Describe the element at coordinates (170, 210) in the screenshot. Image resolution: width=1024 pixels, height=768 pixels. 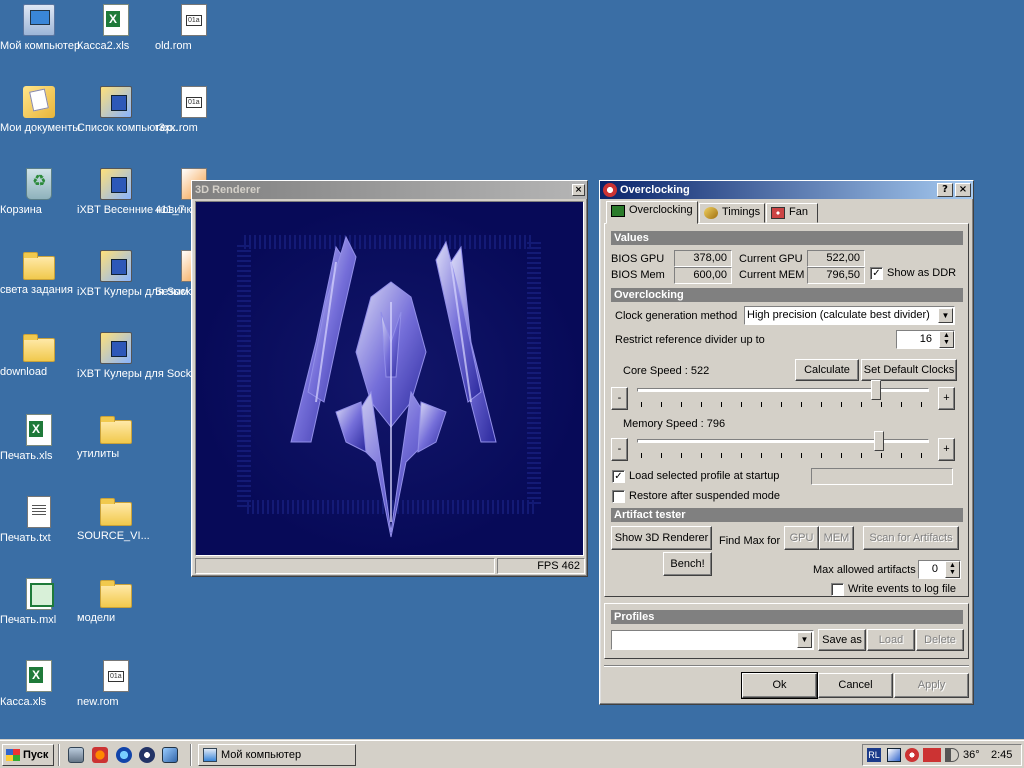
I see `desktop-icon-label: 411_7` at that location.